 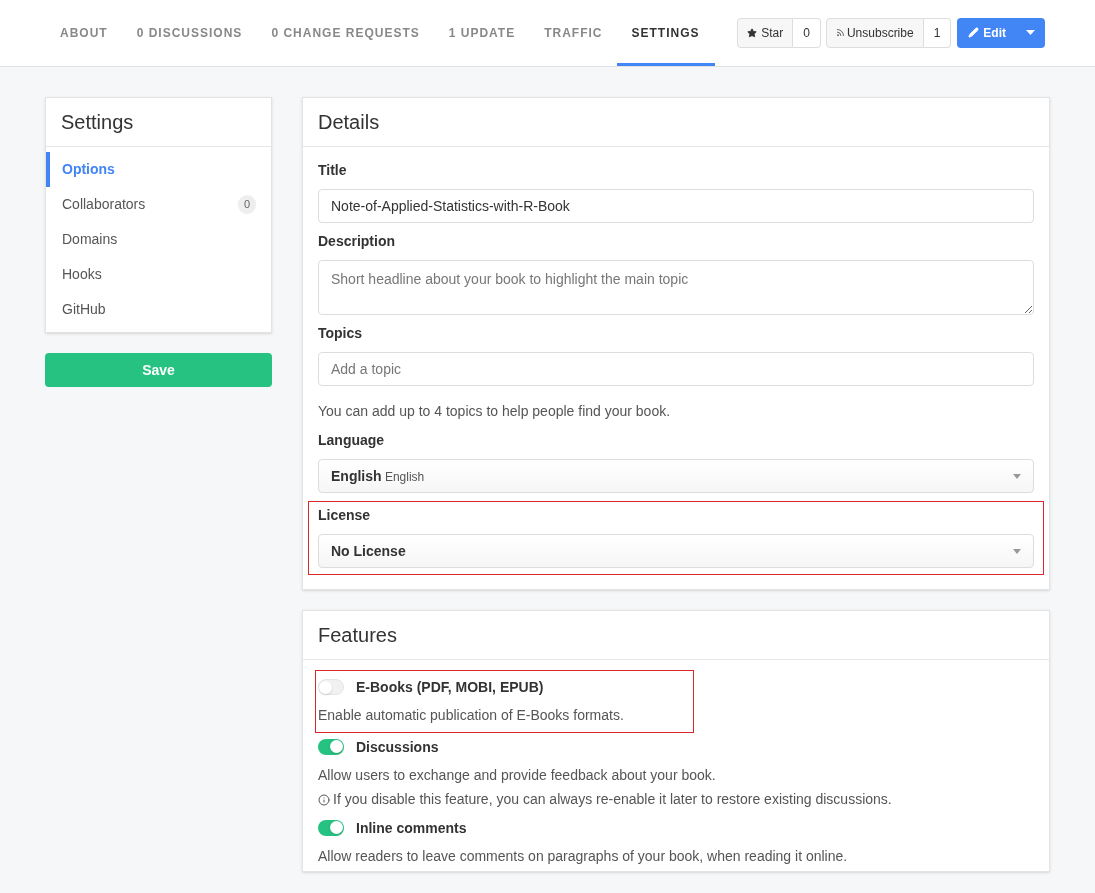 What do you see at coordinates (676, 551) in the screenshot?
I see `select-field: No License` at bounding box center [676, 551].